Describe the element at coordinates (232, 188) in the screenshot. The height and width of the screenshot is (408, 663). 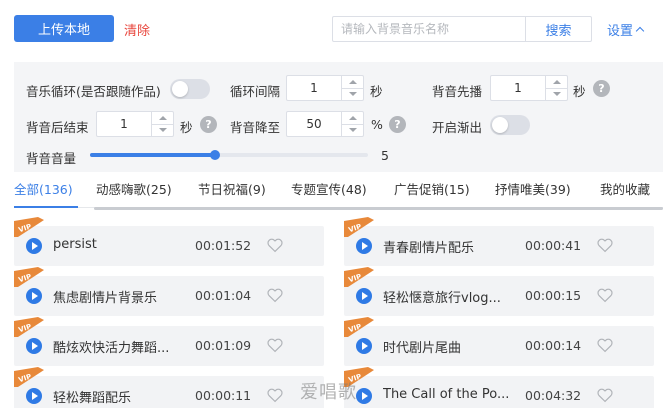
I see `tab-festival: 节日祝福(9)` at that location.